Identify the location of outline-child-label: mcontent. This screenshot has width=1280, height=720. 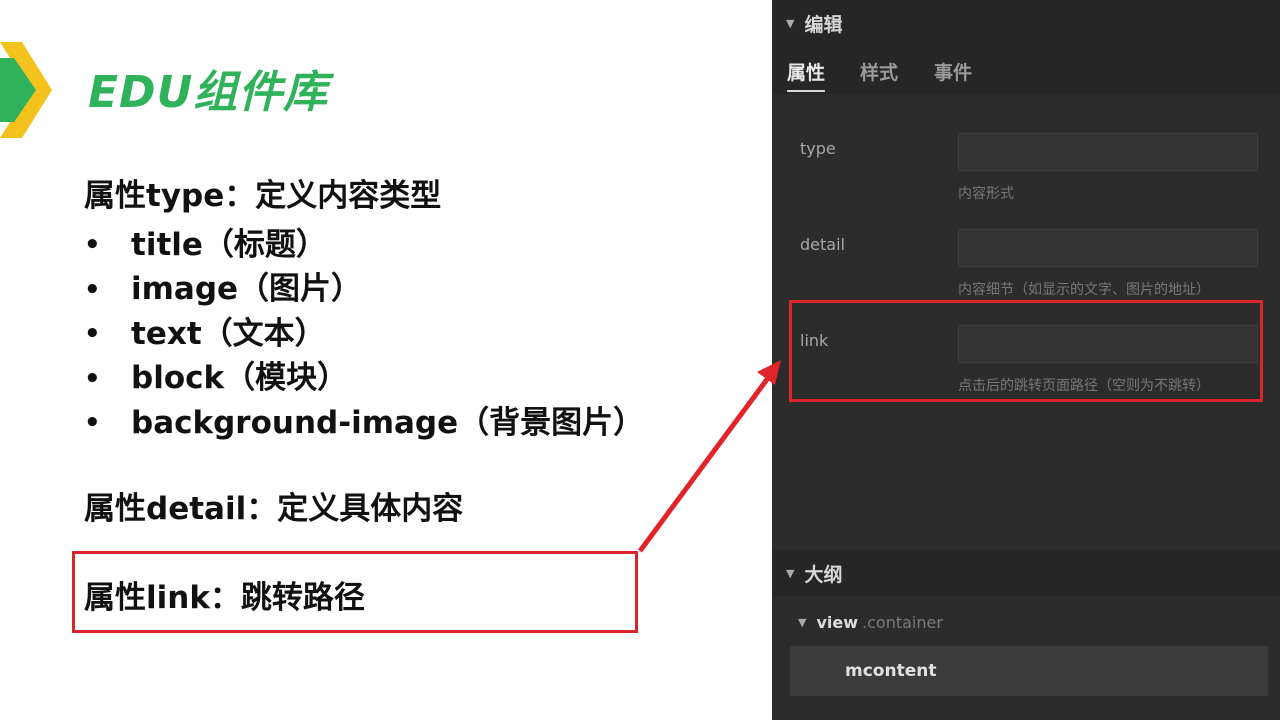
(891, 671).